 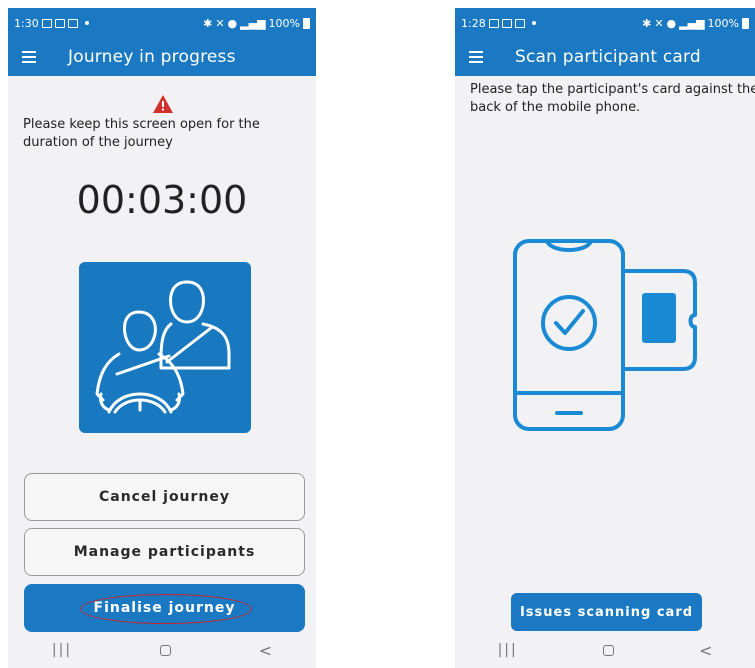 I want to click on status-bar: 1:30 ✱ ✕ ● ▂▄▆ 100%, so click(x=162, y=23).